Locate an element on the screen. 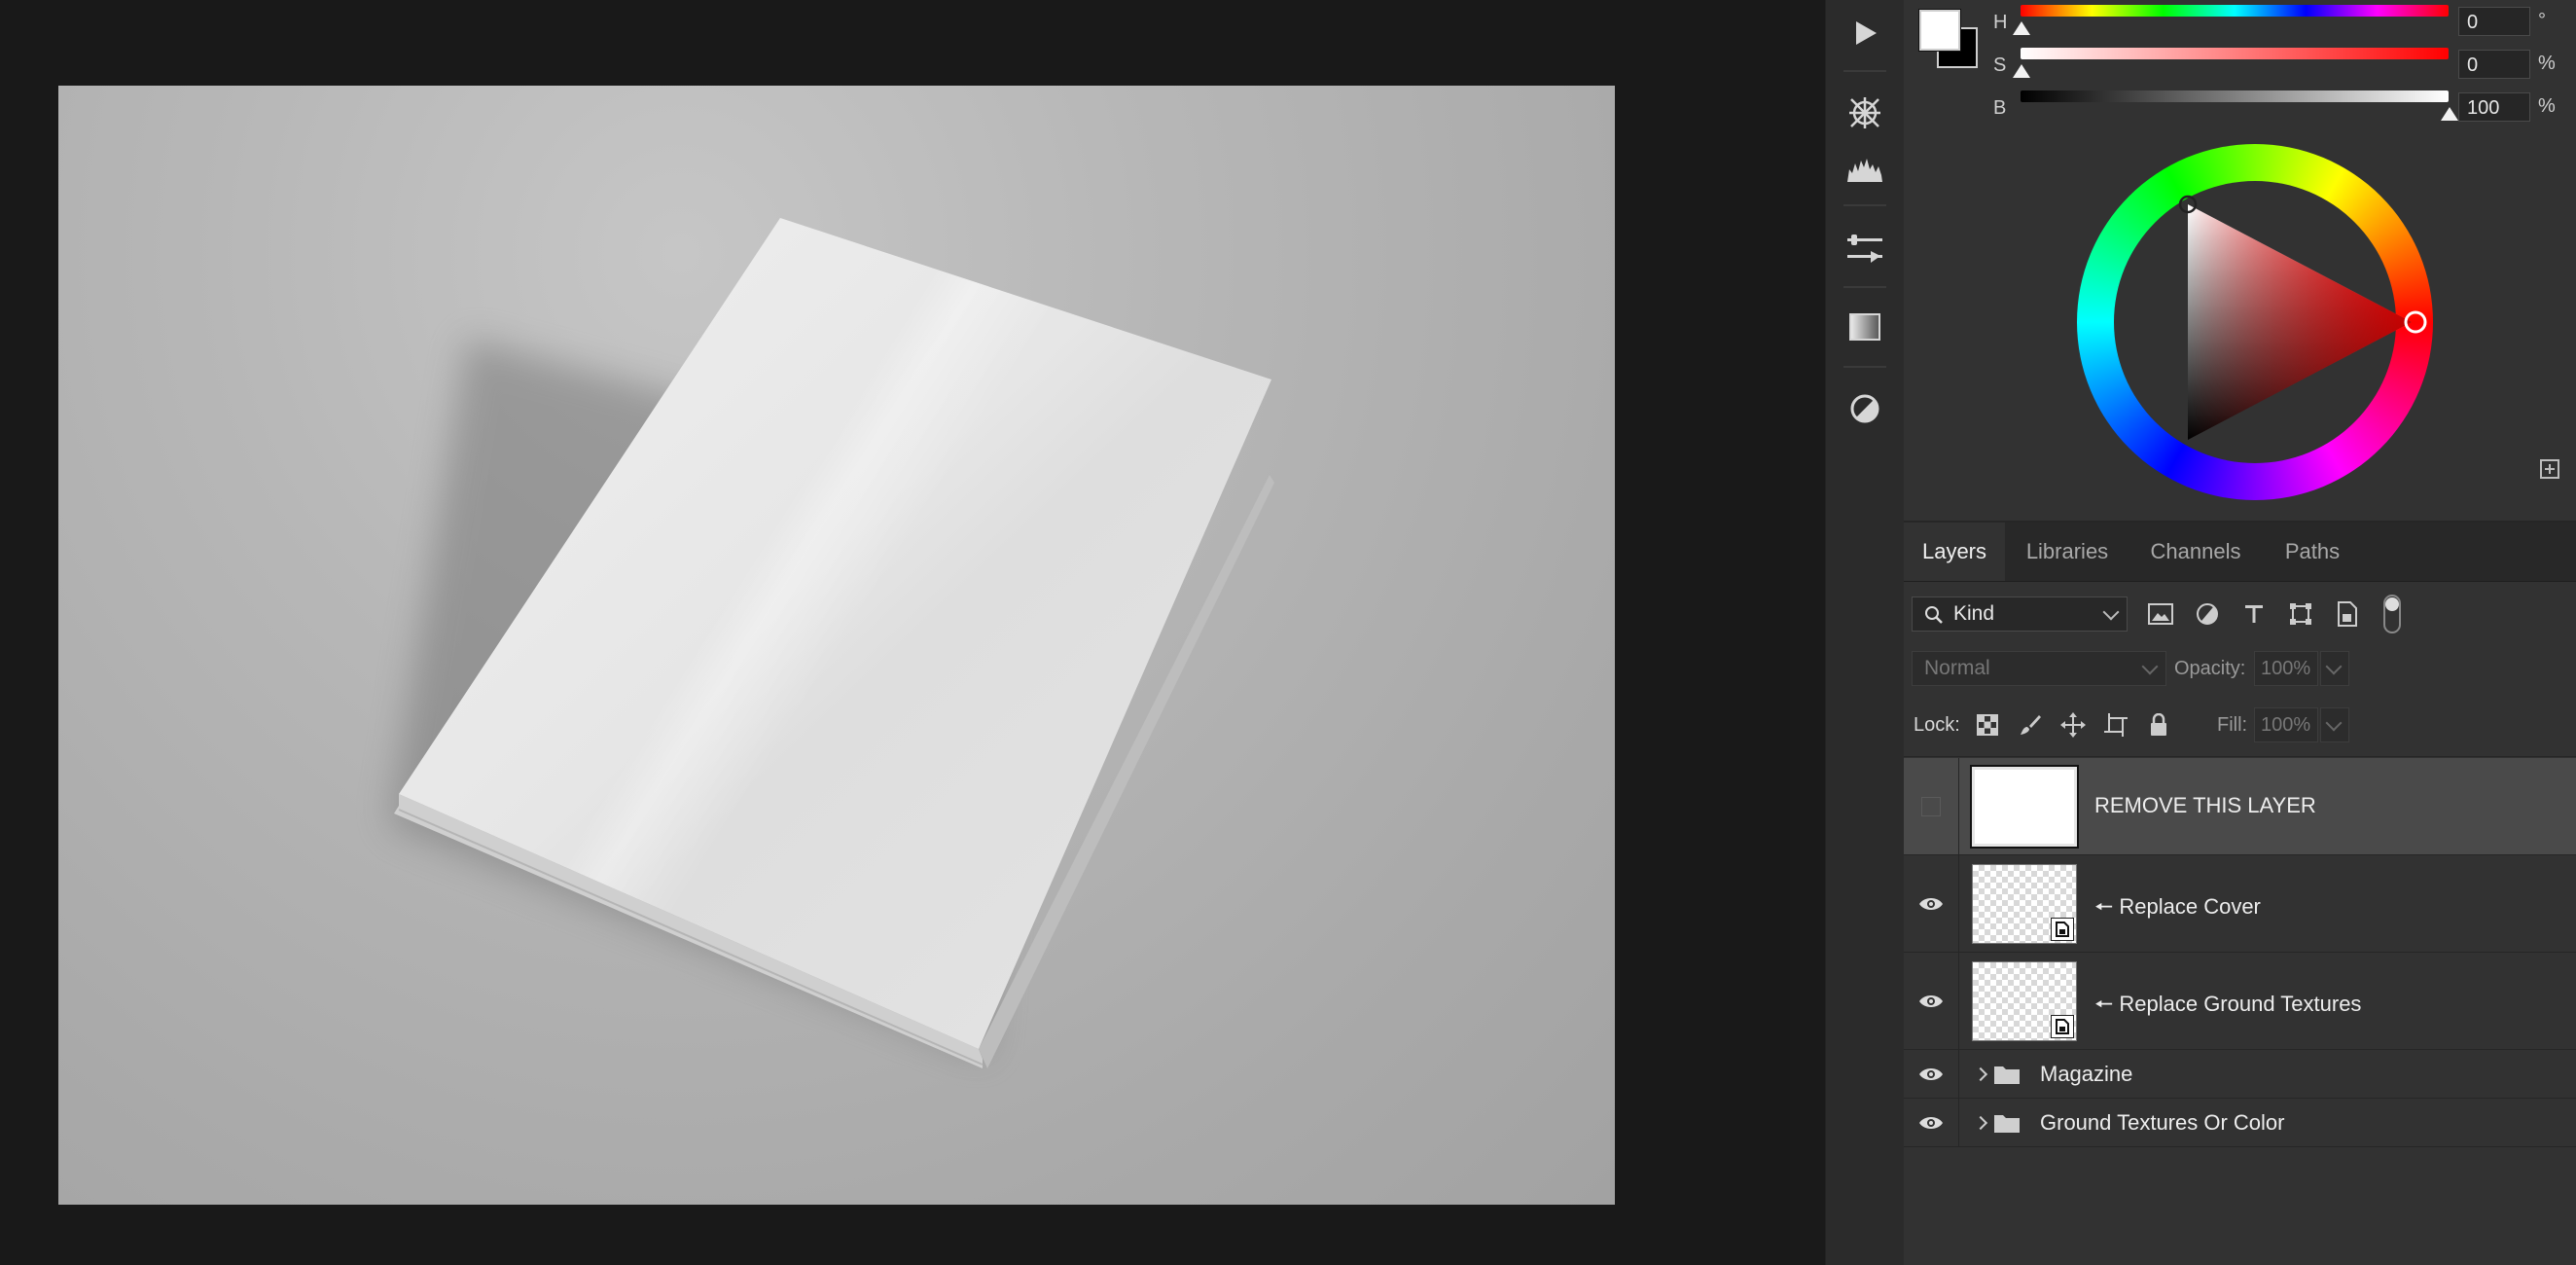 The height and width of the screenshot is (1265, 2576). image-icon is located at coordinates (2160, 614).